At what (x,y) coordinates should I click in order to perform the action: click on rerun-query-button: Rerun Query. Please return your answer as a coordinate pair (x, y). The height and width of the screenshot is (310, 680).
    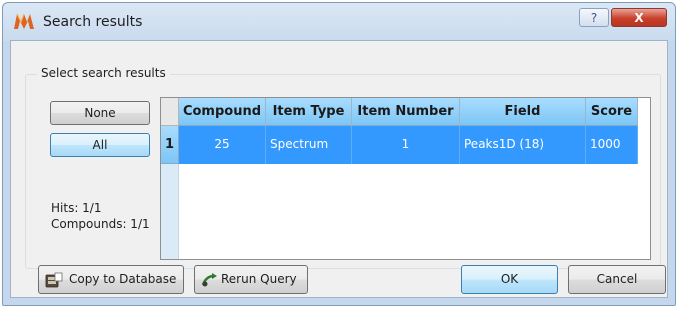
    Looking at the image, I should click on (251, 279).